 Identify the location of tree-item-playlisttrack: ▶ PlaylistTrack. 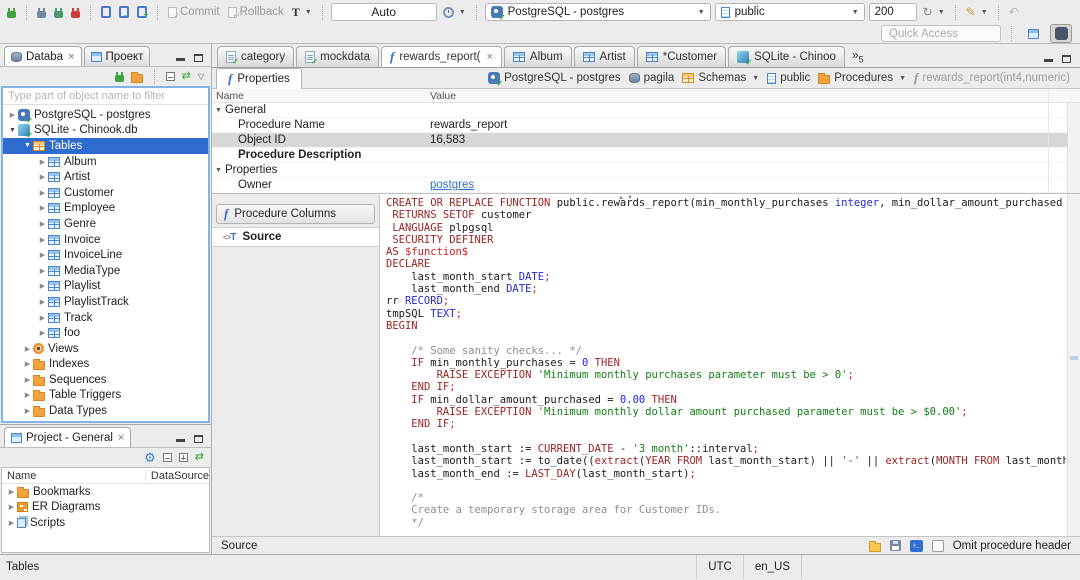
(105, 302).